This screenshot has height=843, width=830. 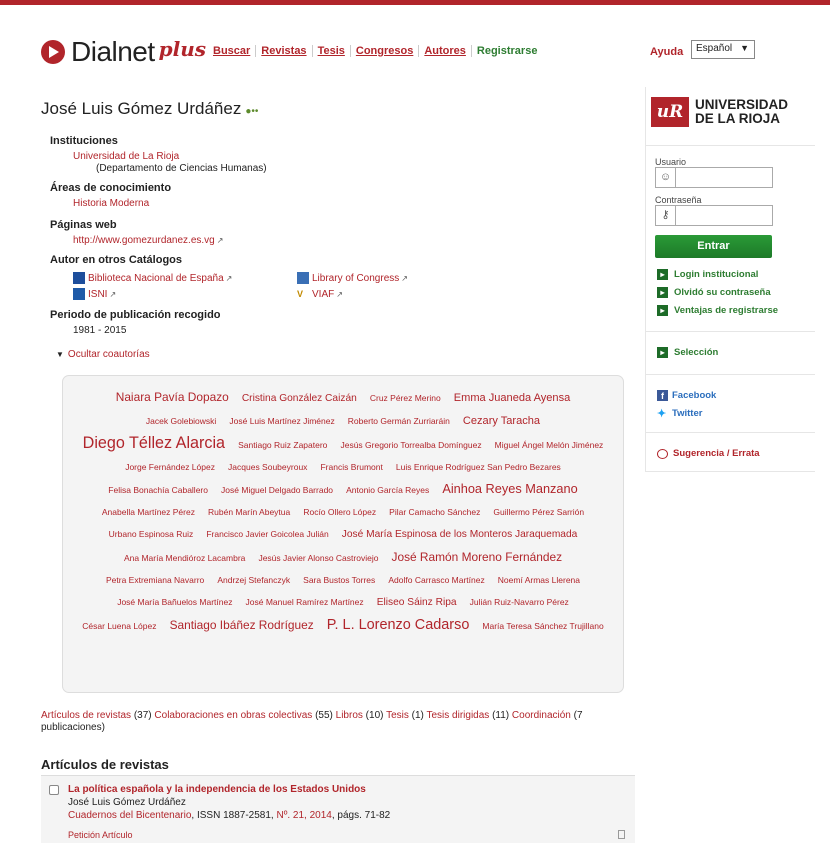 What do you see at coordinates (332, 51) in the screenshot?
I see `nav-tesis: Tesis` at bounding box center [332, 51].